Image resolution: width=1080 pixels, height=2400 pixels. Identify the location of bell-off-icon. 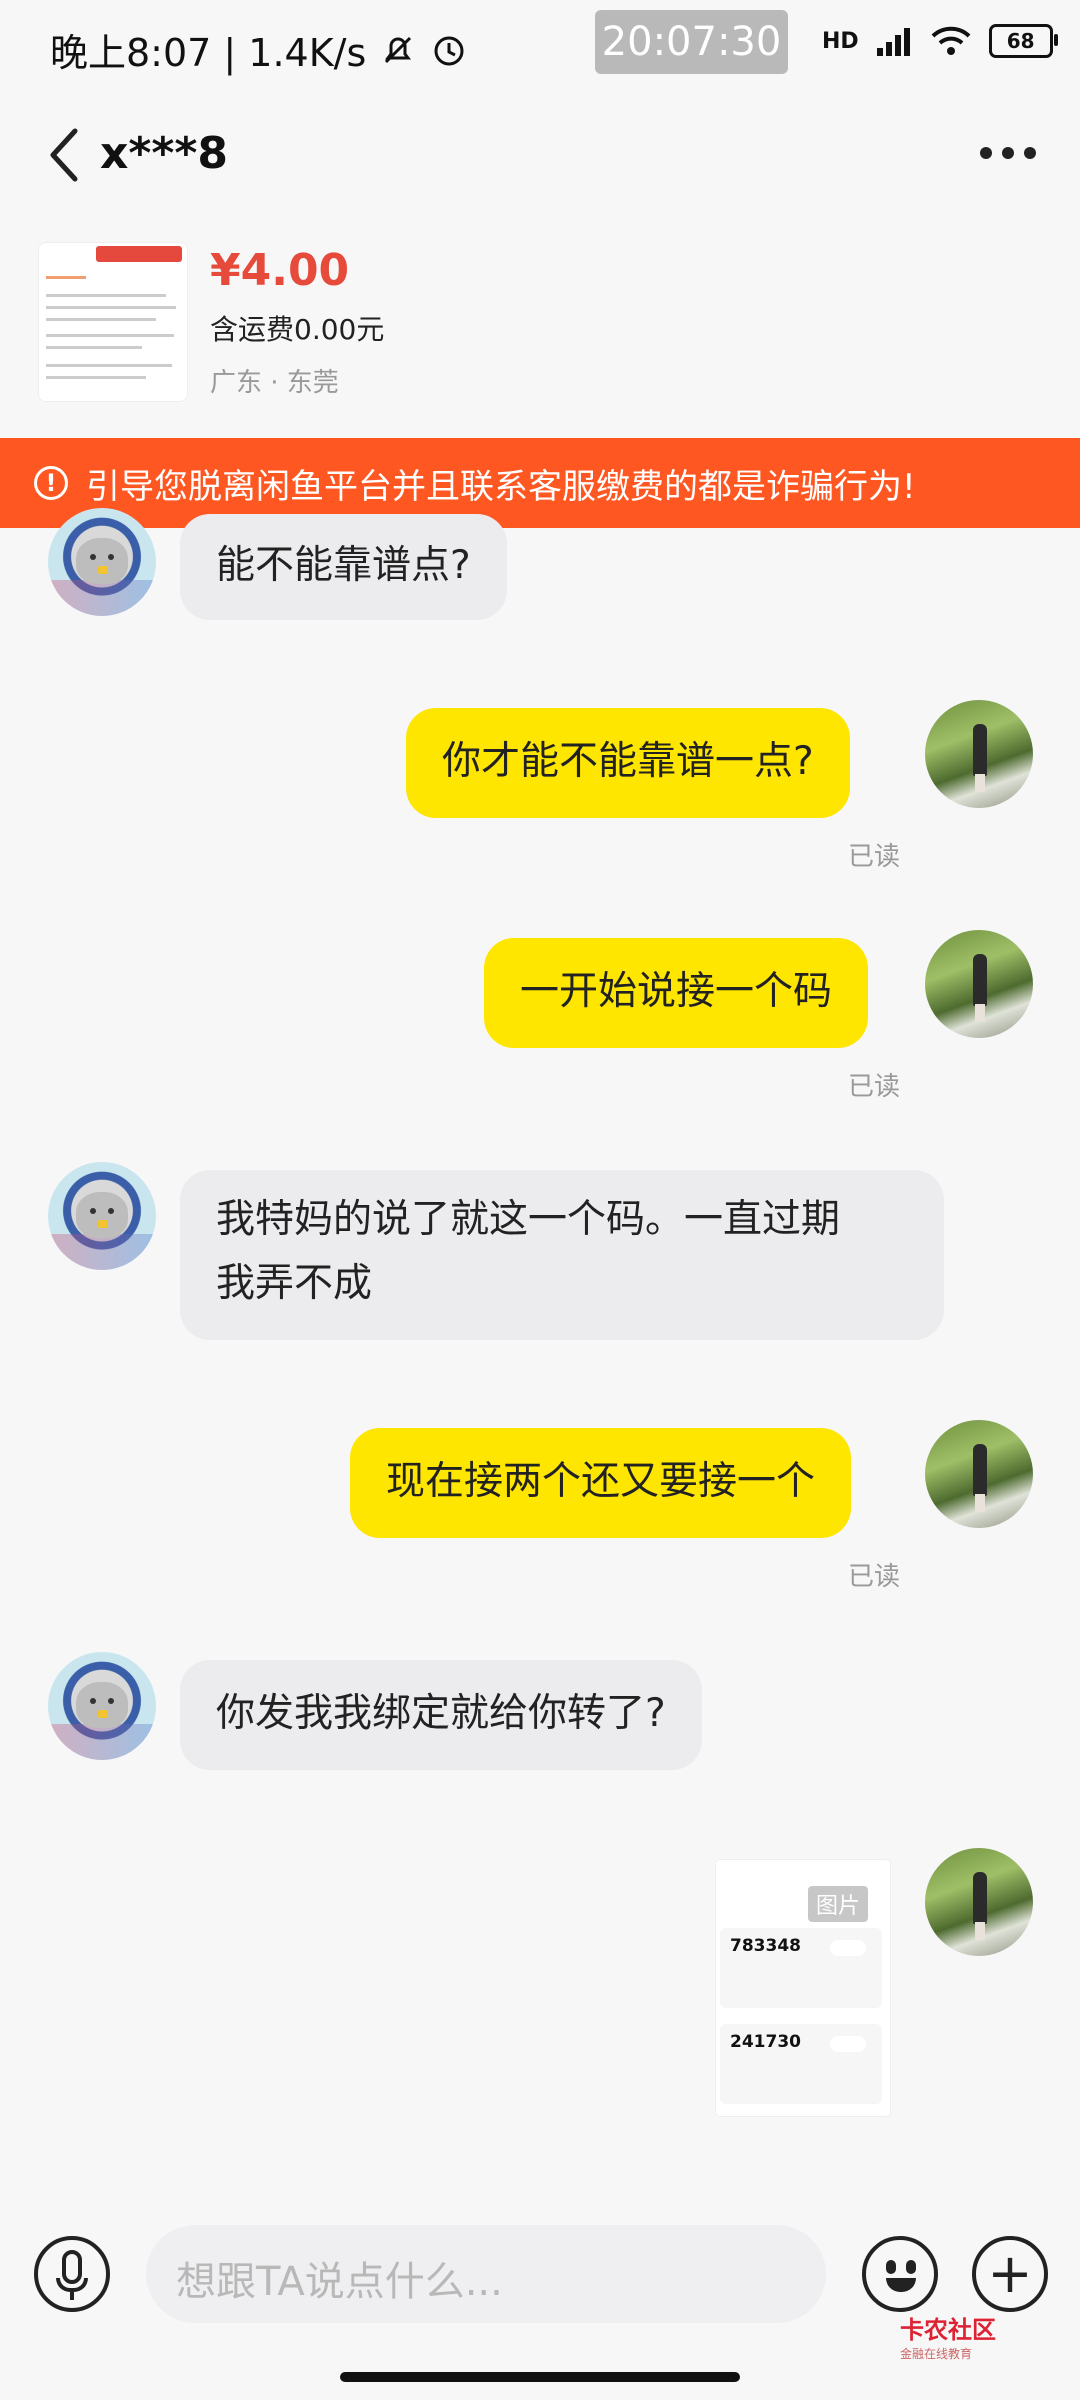
(398, 49).